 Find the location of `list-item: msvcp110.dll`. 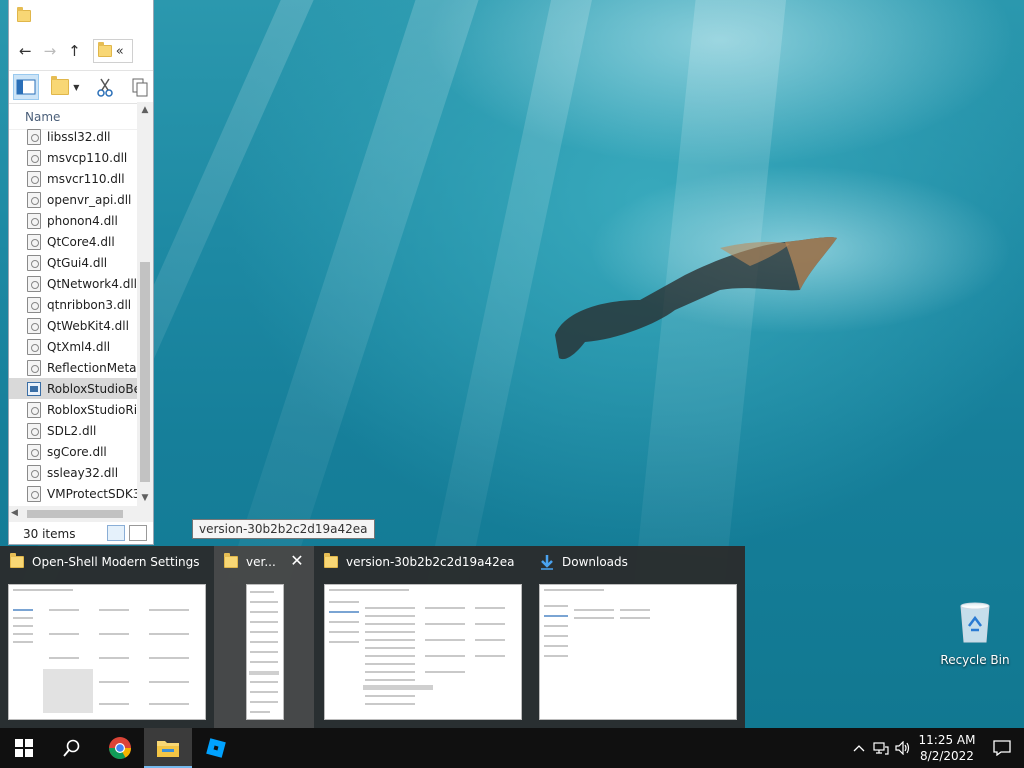

list-item: msvcp110.dll is located at coordinates (73, 157).